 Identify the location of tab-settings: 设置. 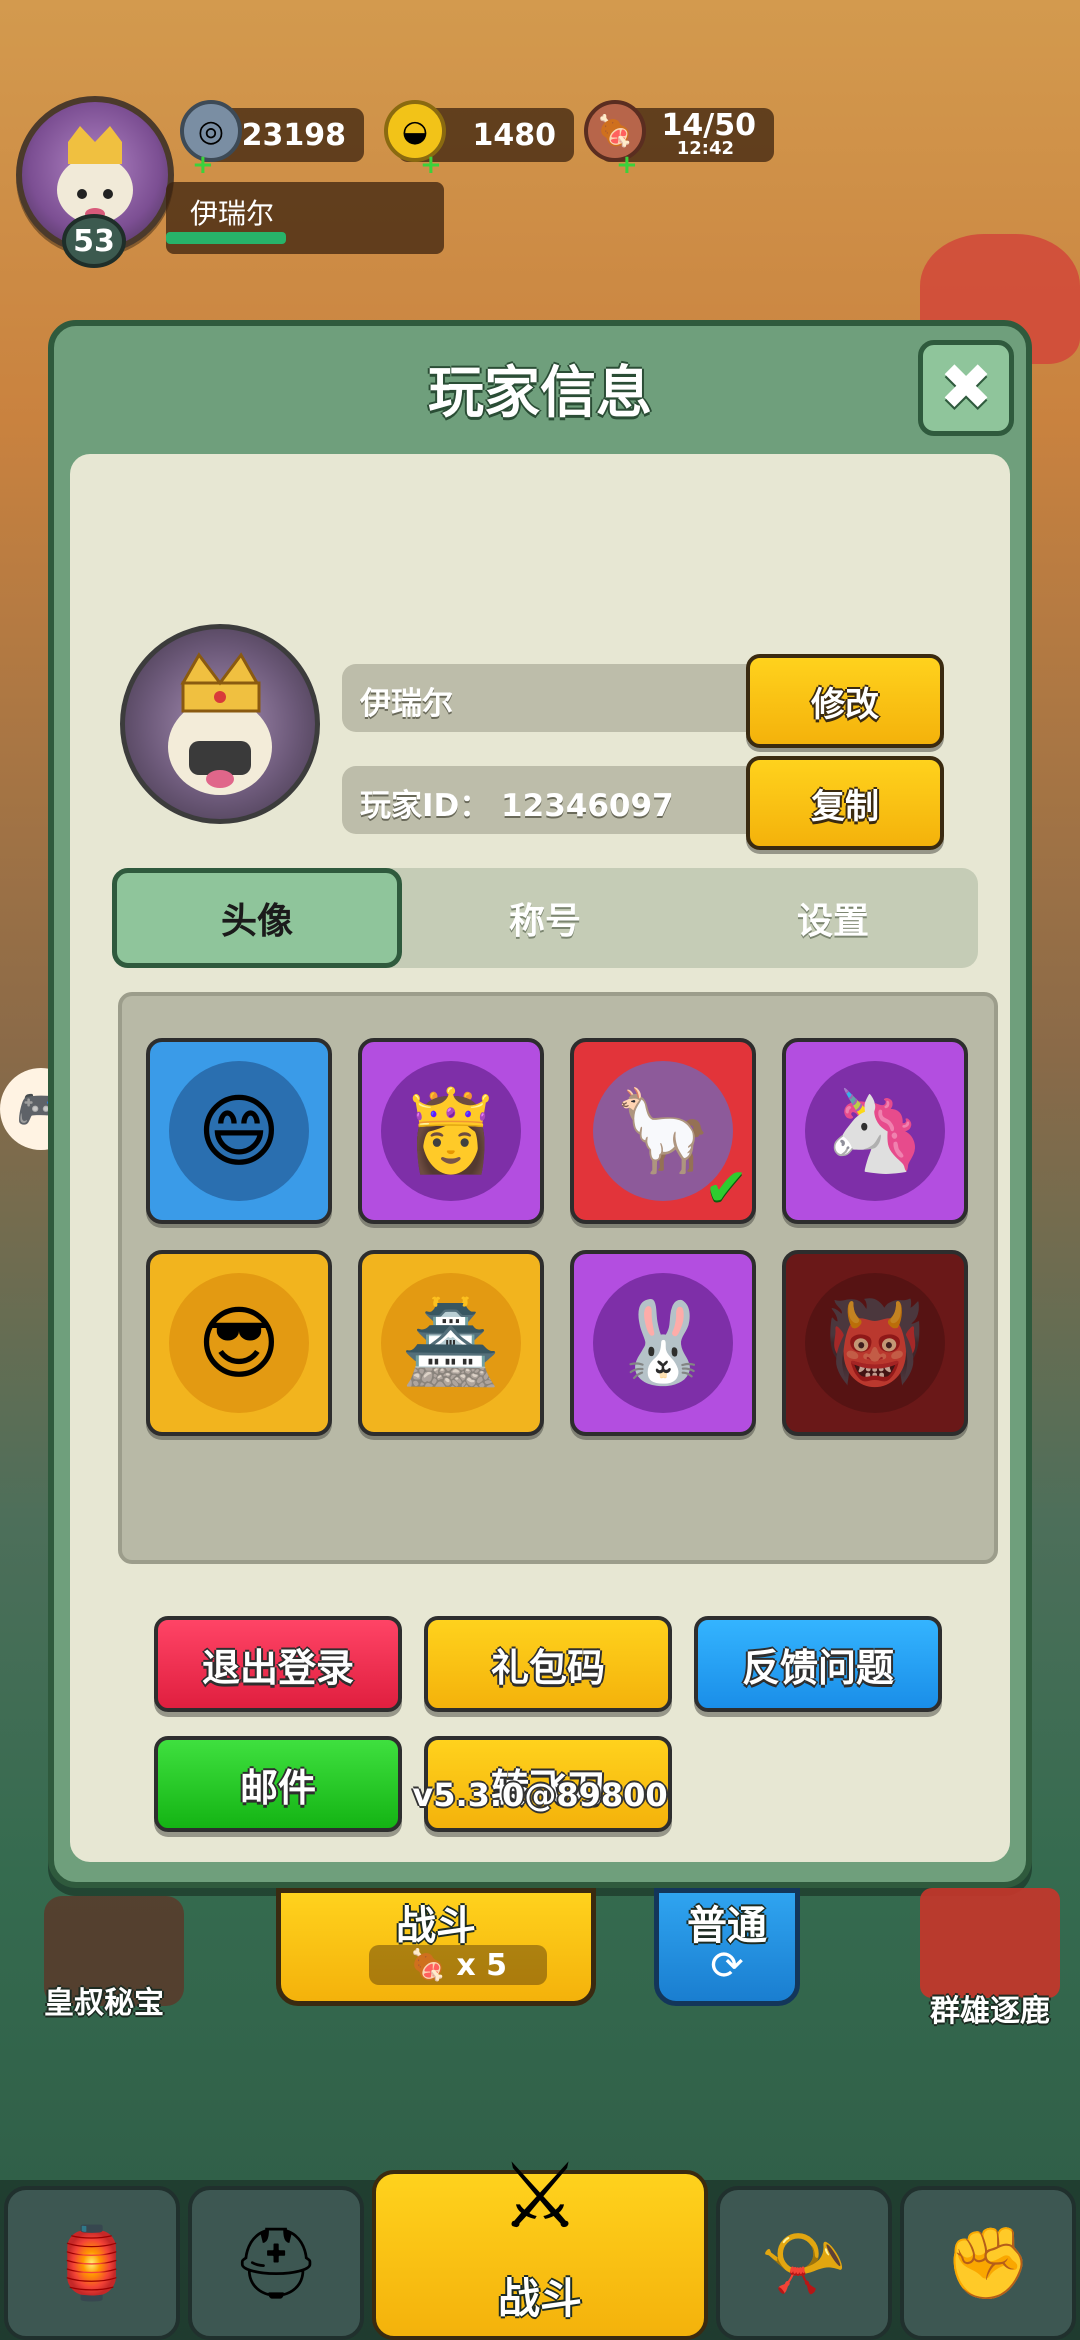
(833, 918).